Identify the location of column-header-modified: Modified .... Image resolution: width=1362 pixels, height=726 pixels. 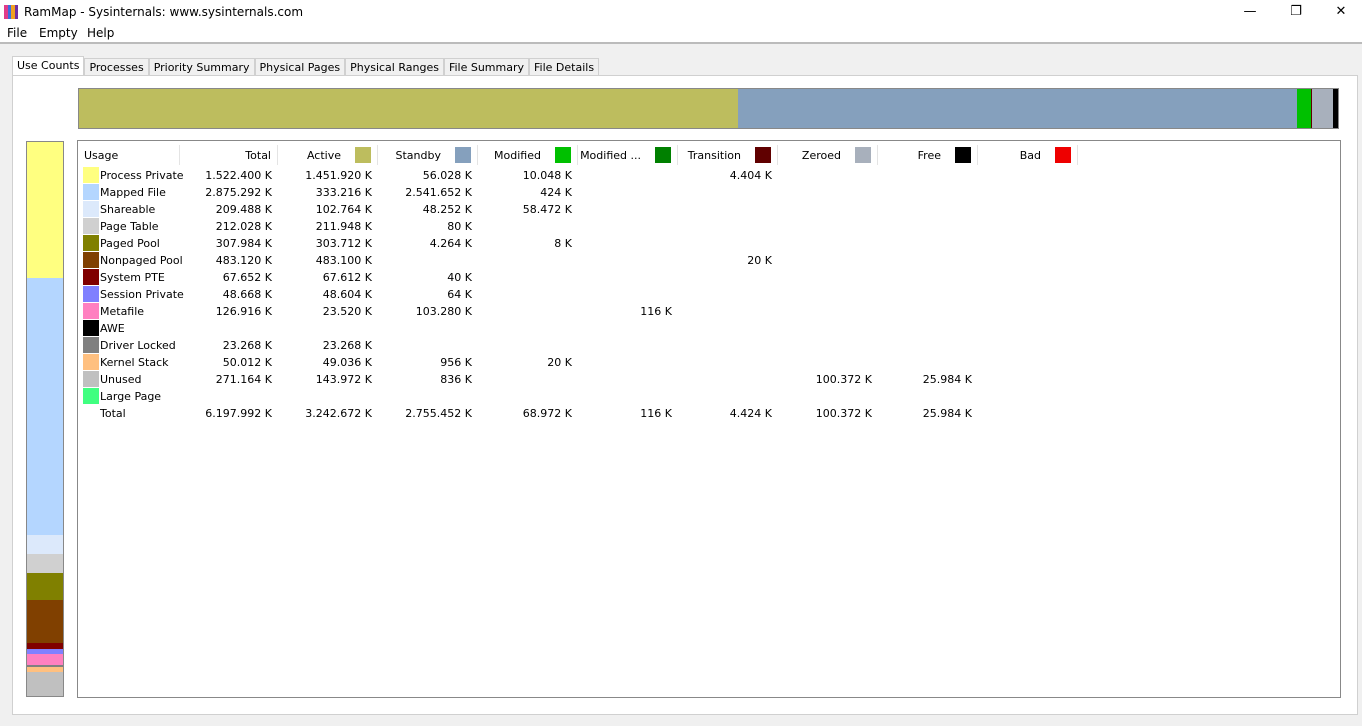
(628, 155).